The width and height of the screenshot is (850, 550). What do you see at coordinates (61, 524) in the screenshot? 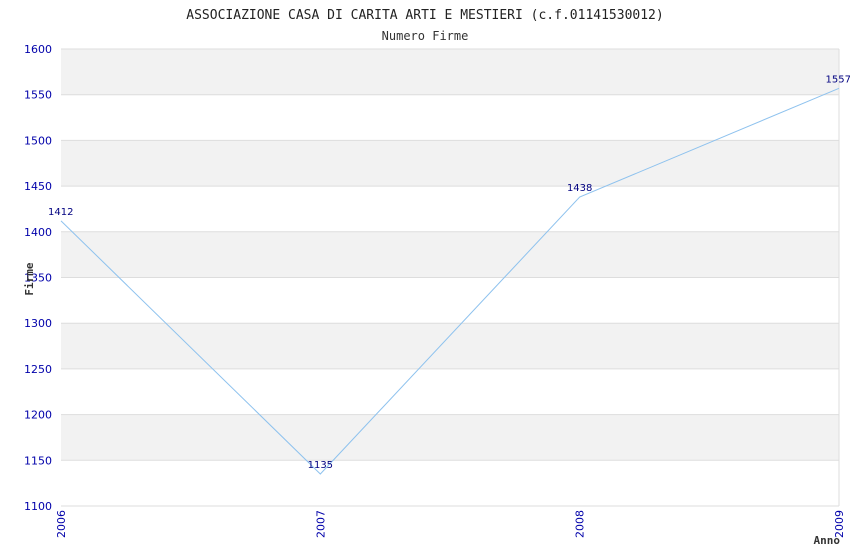
I see `x-tick-label: 2006` at bounding box center [61, 524].